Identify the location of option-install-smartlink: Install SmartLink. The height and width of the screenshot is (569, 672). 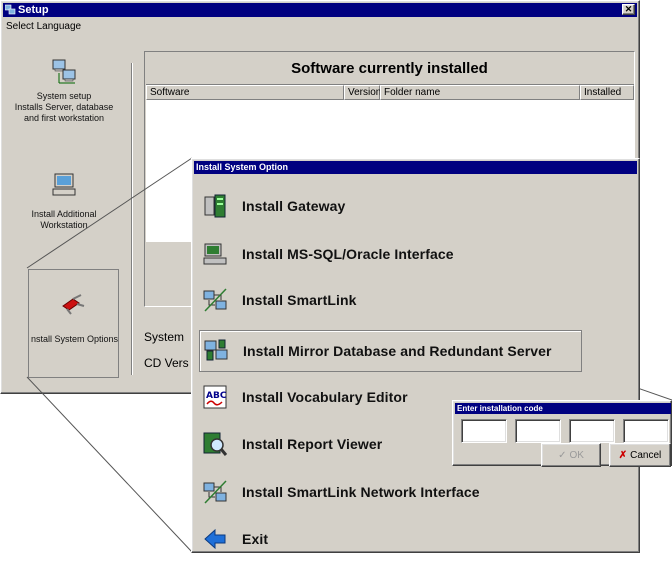
(279, 300).